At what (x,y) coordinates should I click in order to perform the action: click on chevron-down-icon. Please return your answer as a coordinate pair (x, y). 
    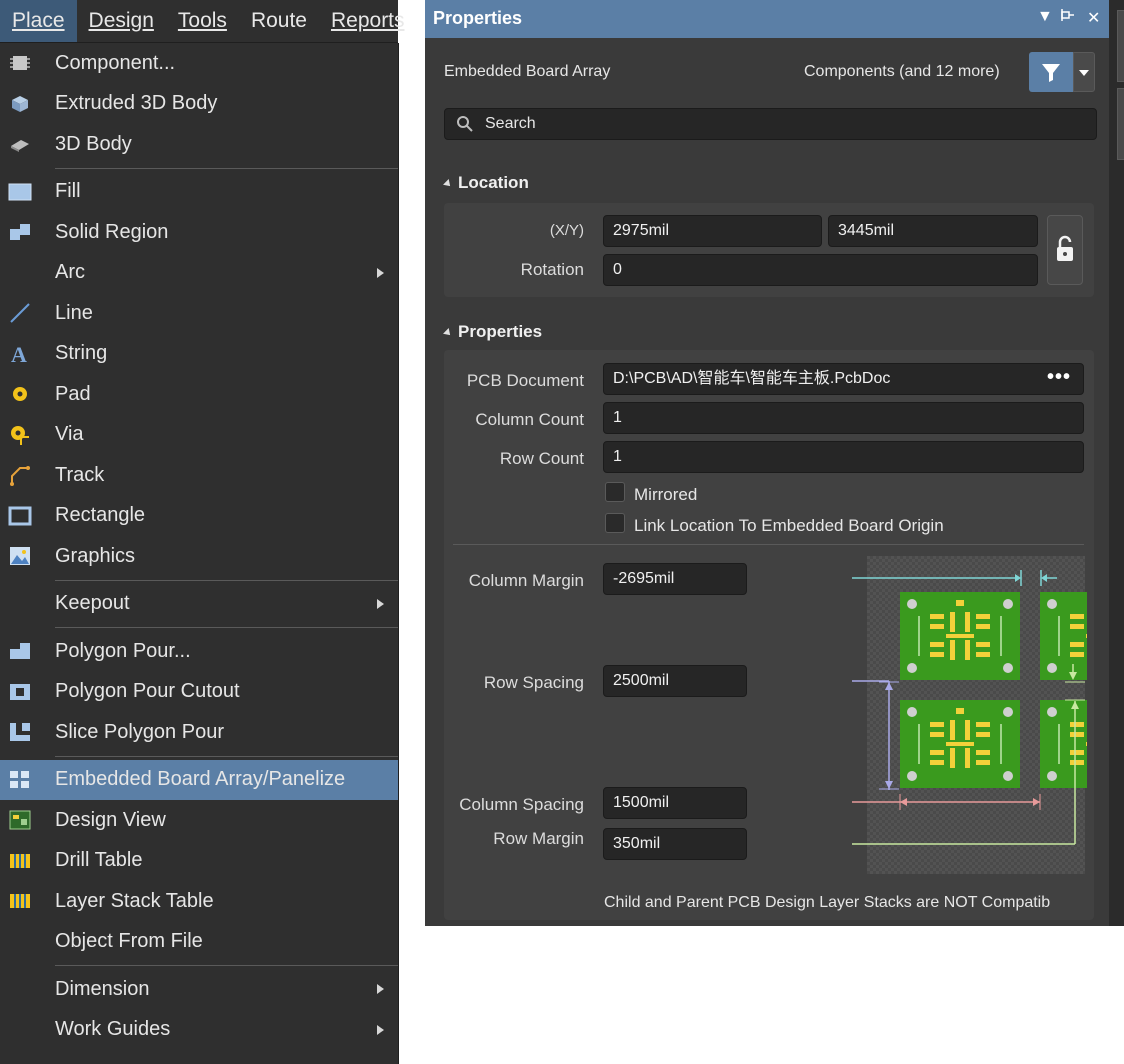
    Looking at the image, I should click on (1084, 73).